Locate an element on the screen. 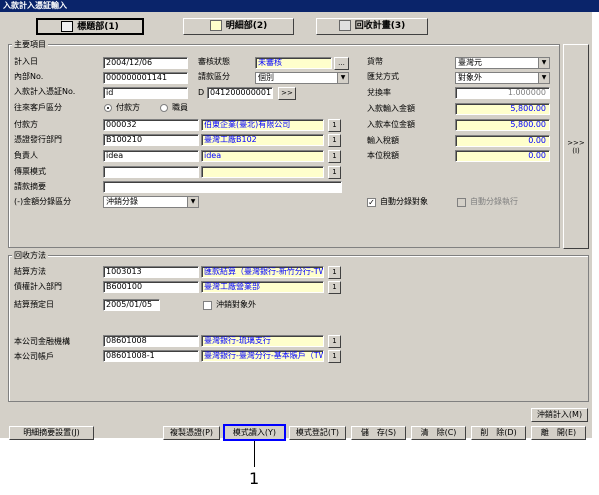 The width and height of the screenshot is (599, 495). pattern-register-button: 模式登記(T) is located at coordinates (317, 433).